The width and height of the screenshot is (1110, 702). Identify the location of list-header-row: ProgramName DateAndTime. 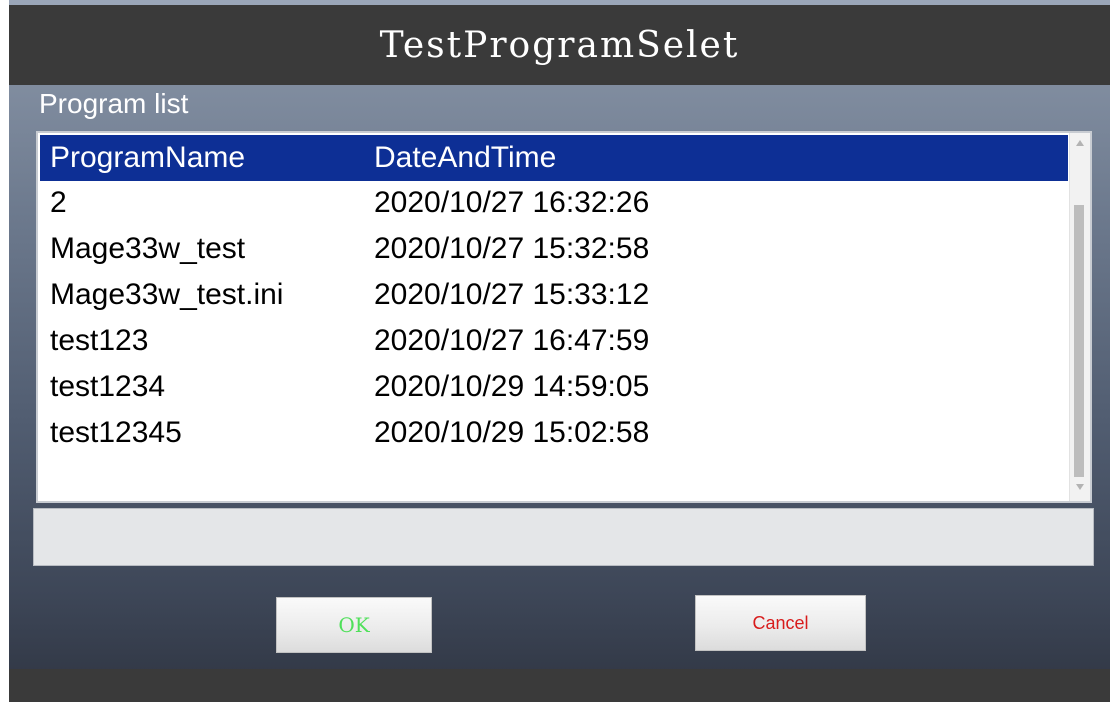
(554, 158).